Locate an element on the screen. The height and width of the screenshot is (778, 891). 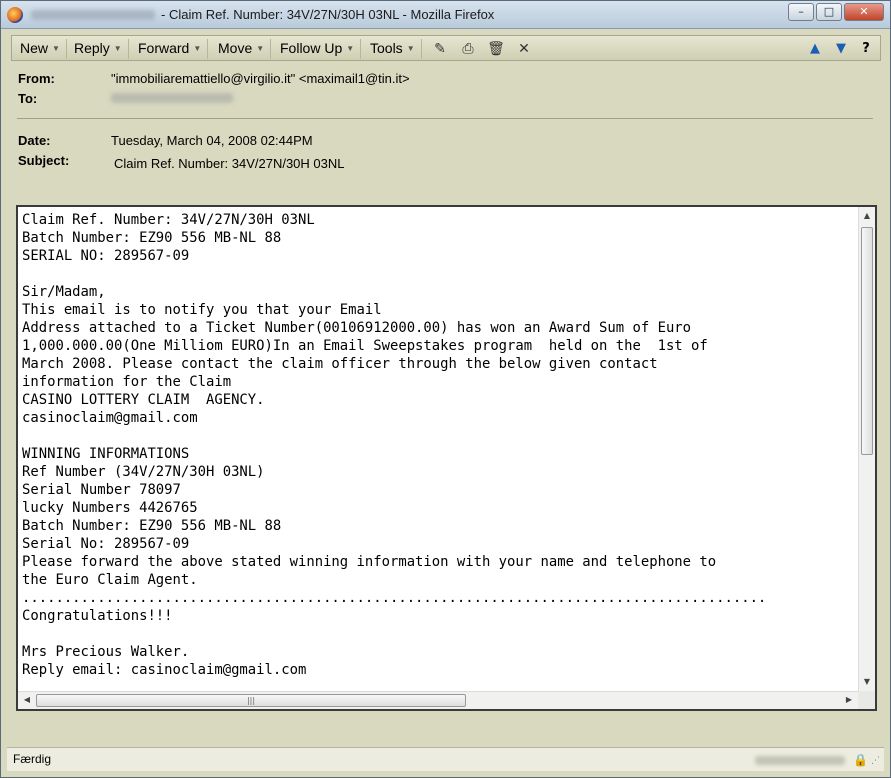
vertical-scrollbar: ▲ ▼ is located at coordinates (866, 449).